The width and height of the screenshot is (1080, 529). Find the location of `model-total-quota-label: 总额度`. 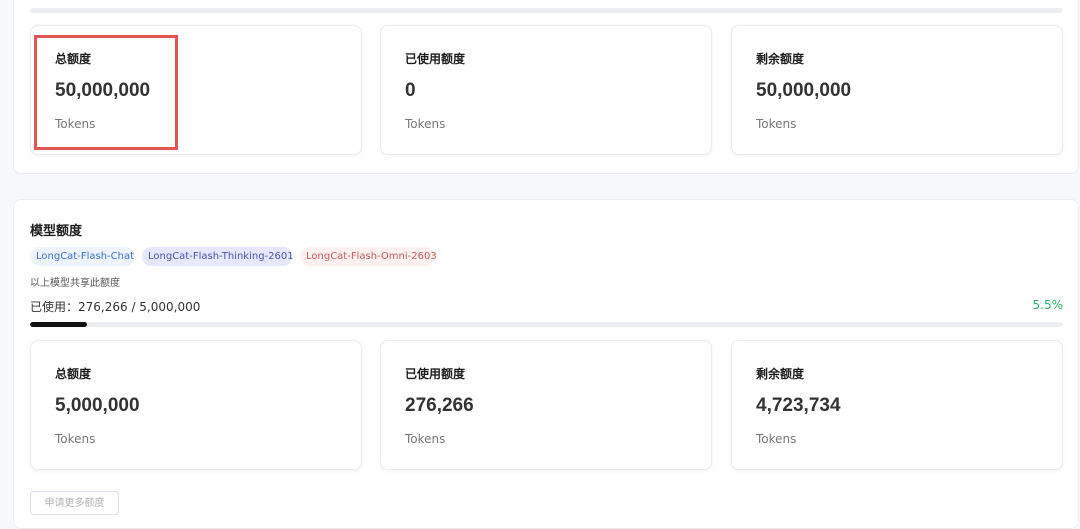

model-total-quota-label: 总额度 is located at coordinates (73, 374).